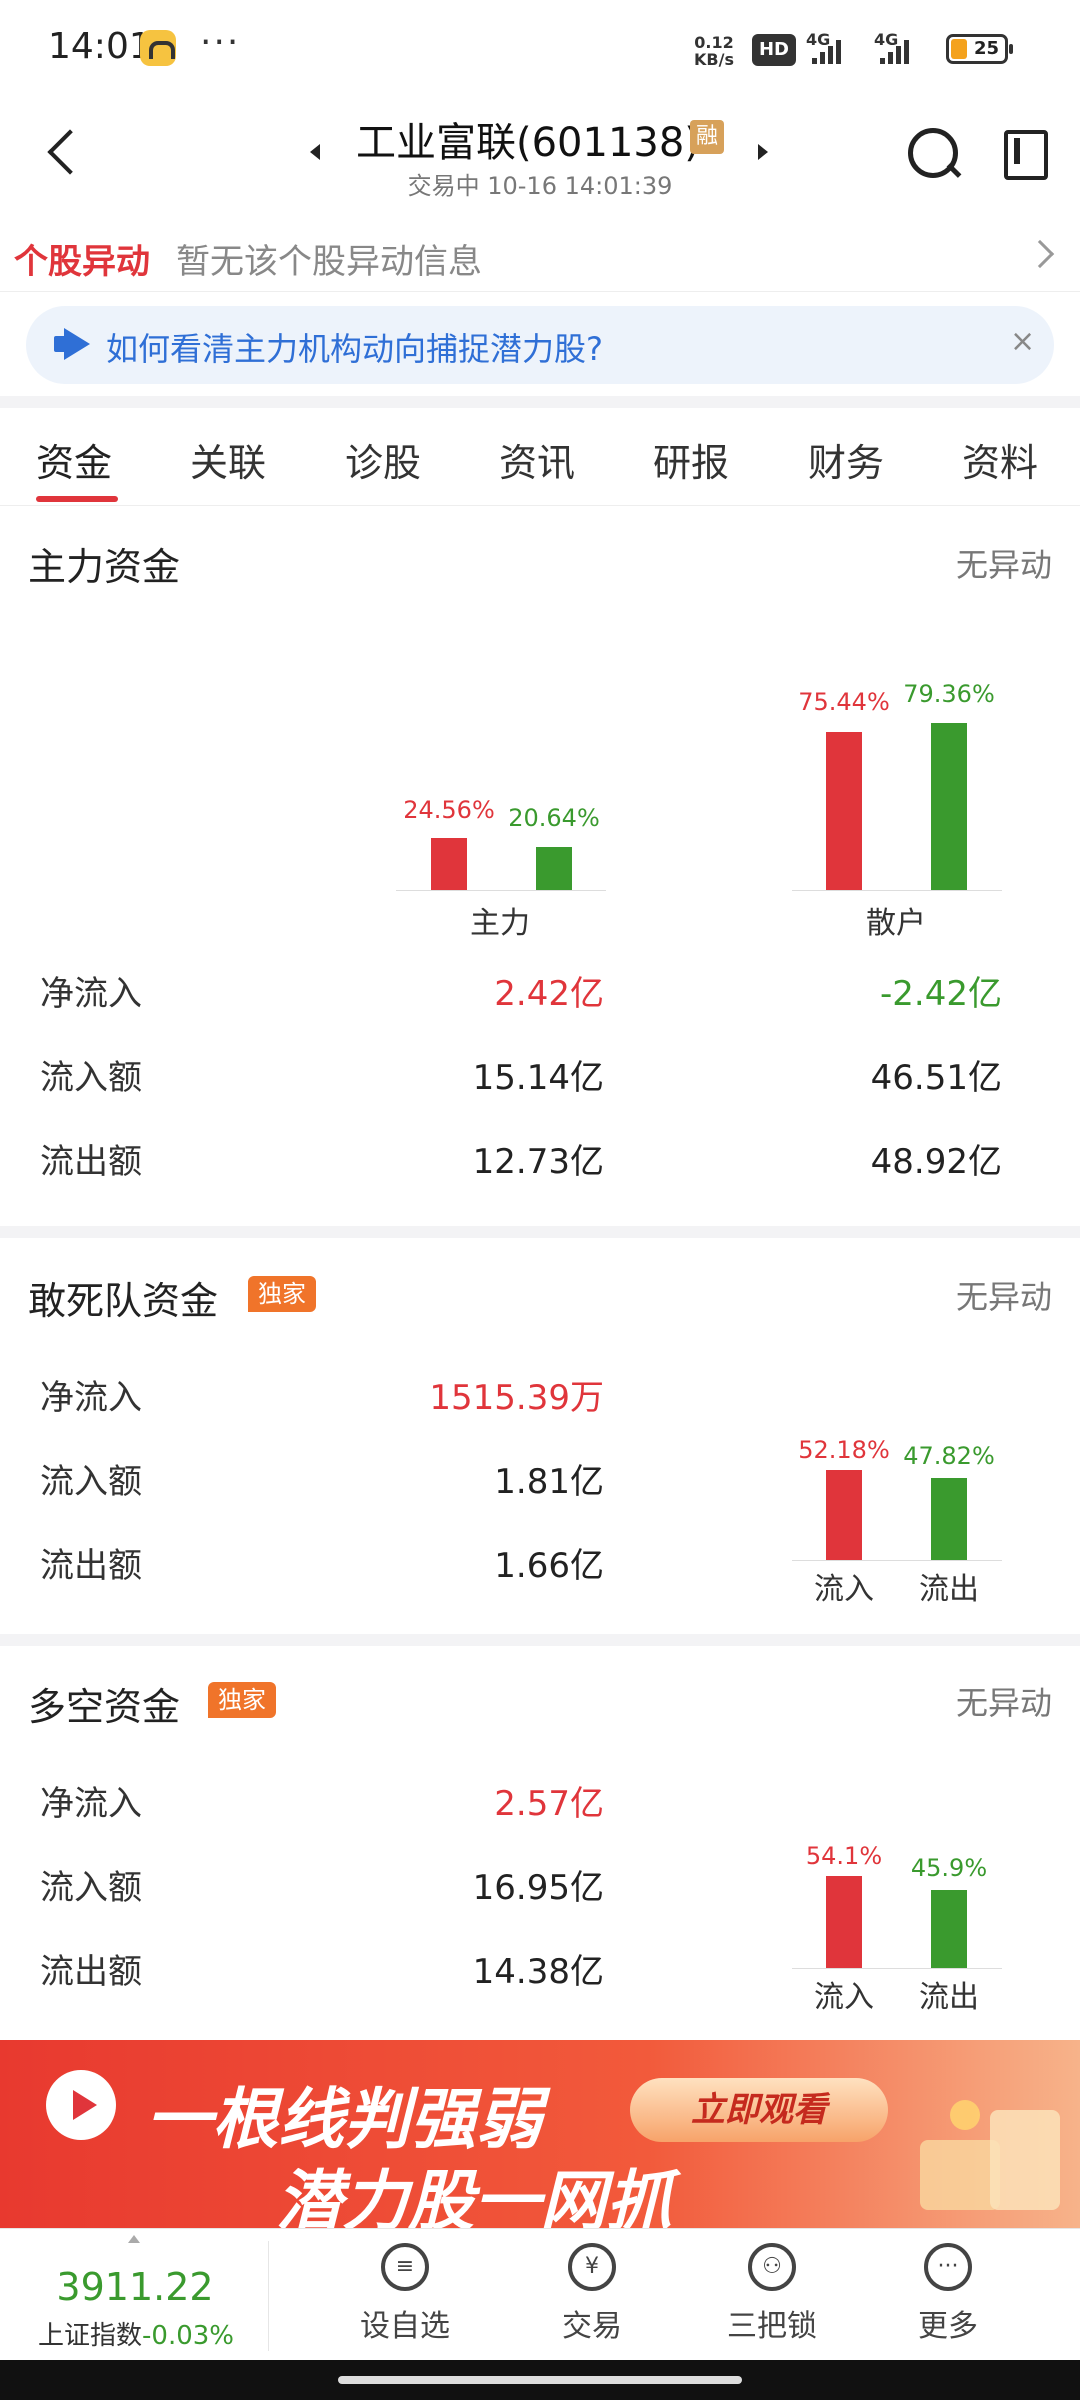  What do you see at coordinates (538, 1888) in the screenshot?
I see `ls-inflow-value: 16.95亿` at bounding box center [538, 1888].